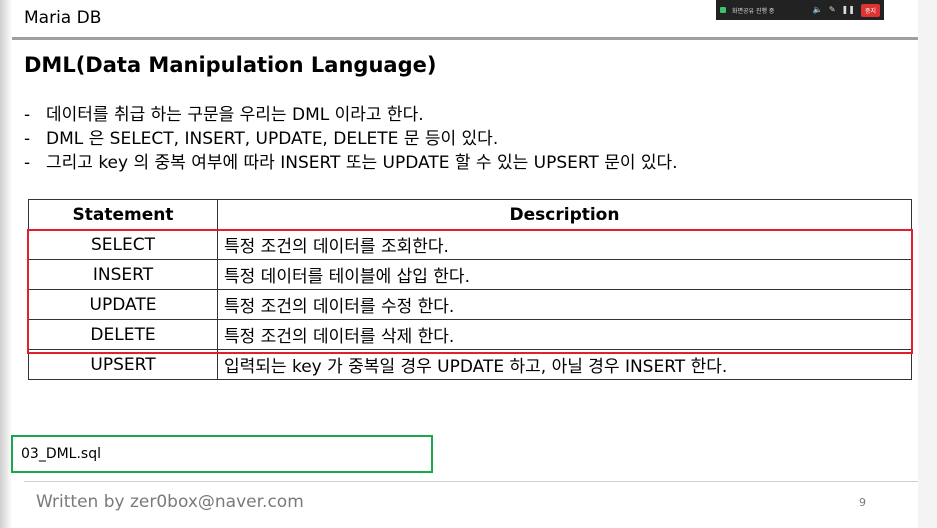 The height and width of the screenshot is (528, 937). Describe the element at coordinates (235, 115) in the screenshot. I see `bullet-text: 데이터를 취급 하는 구문을 우리는 DML 이라고 한다.` at that location.